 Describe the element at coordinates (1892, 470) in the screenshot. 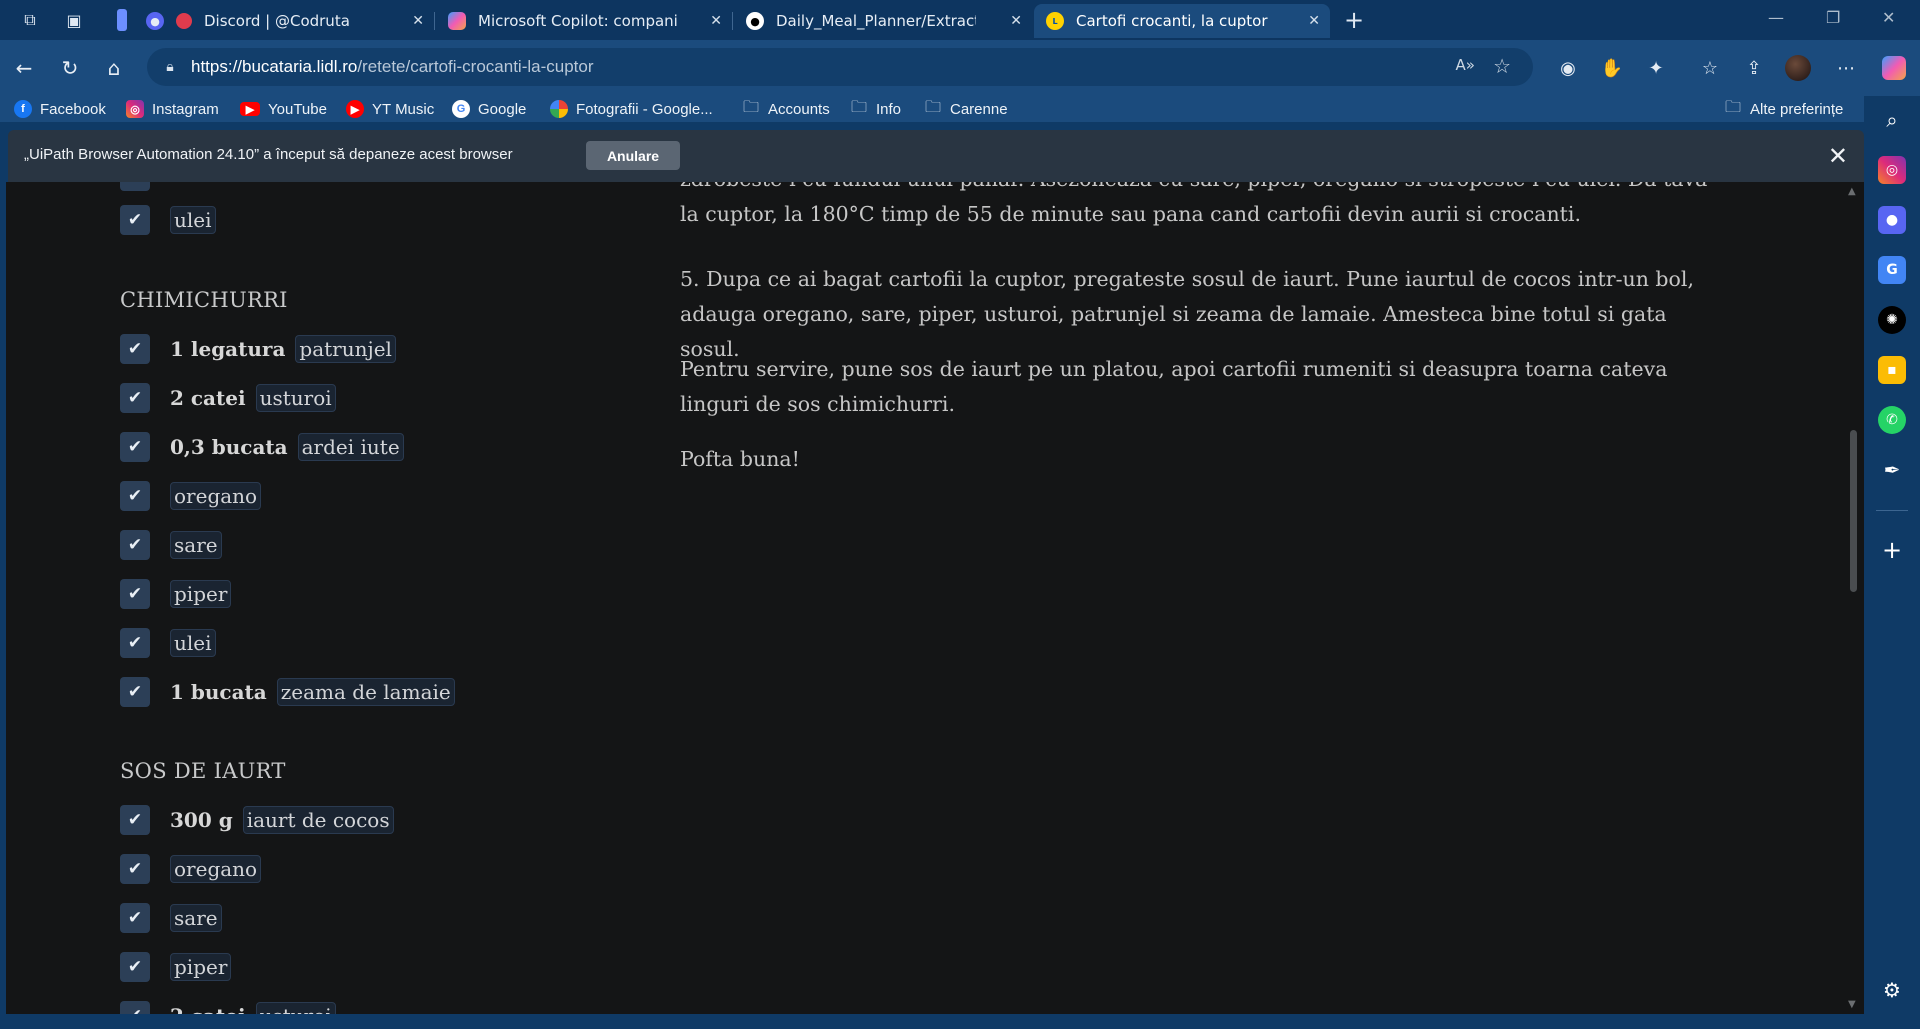

I see `feather-icon: ✒` at that location.